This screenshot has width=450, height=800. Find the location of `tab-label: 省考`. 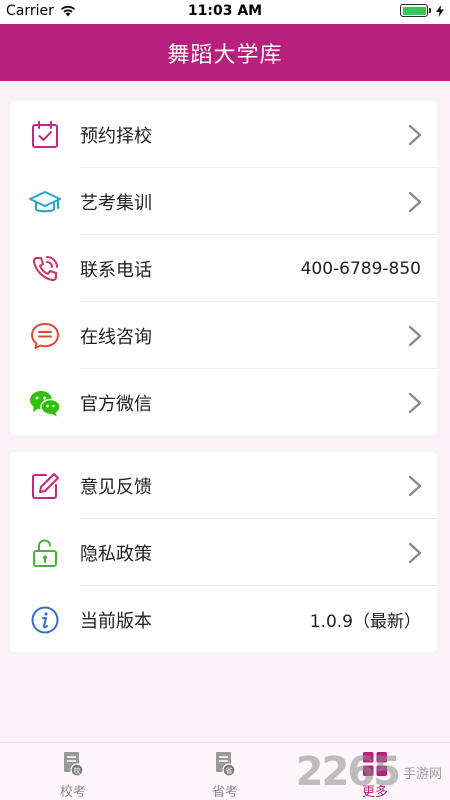

tab-label: 省考 is located at coordinates (224, 792).